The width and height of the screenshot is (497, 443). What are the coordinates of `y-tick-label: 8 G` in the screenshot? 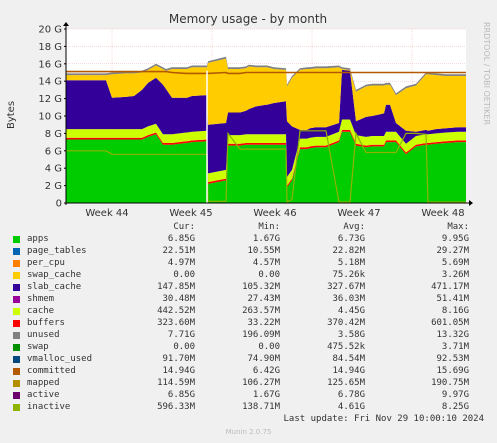 It's located at (53, 134).